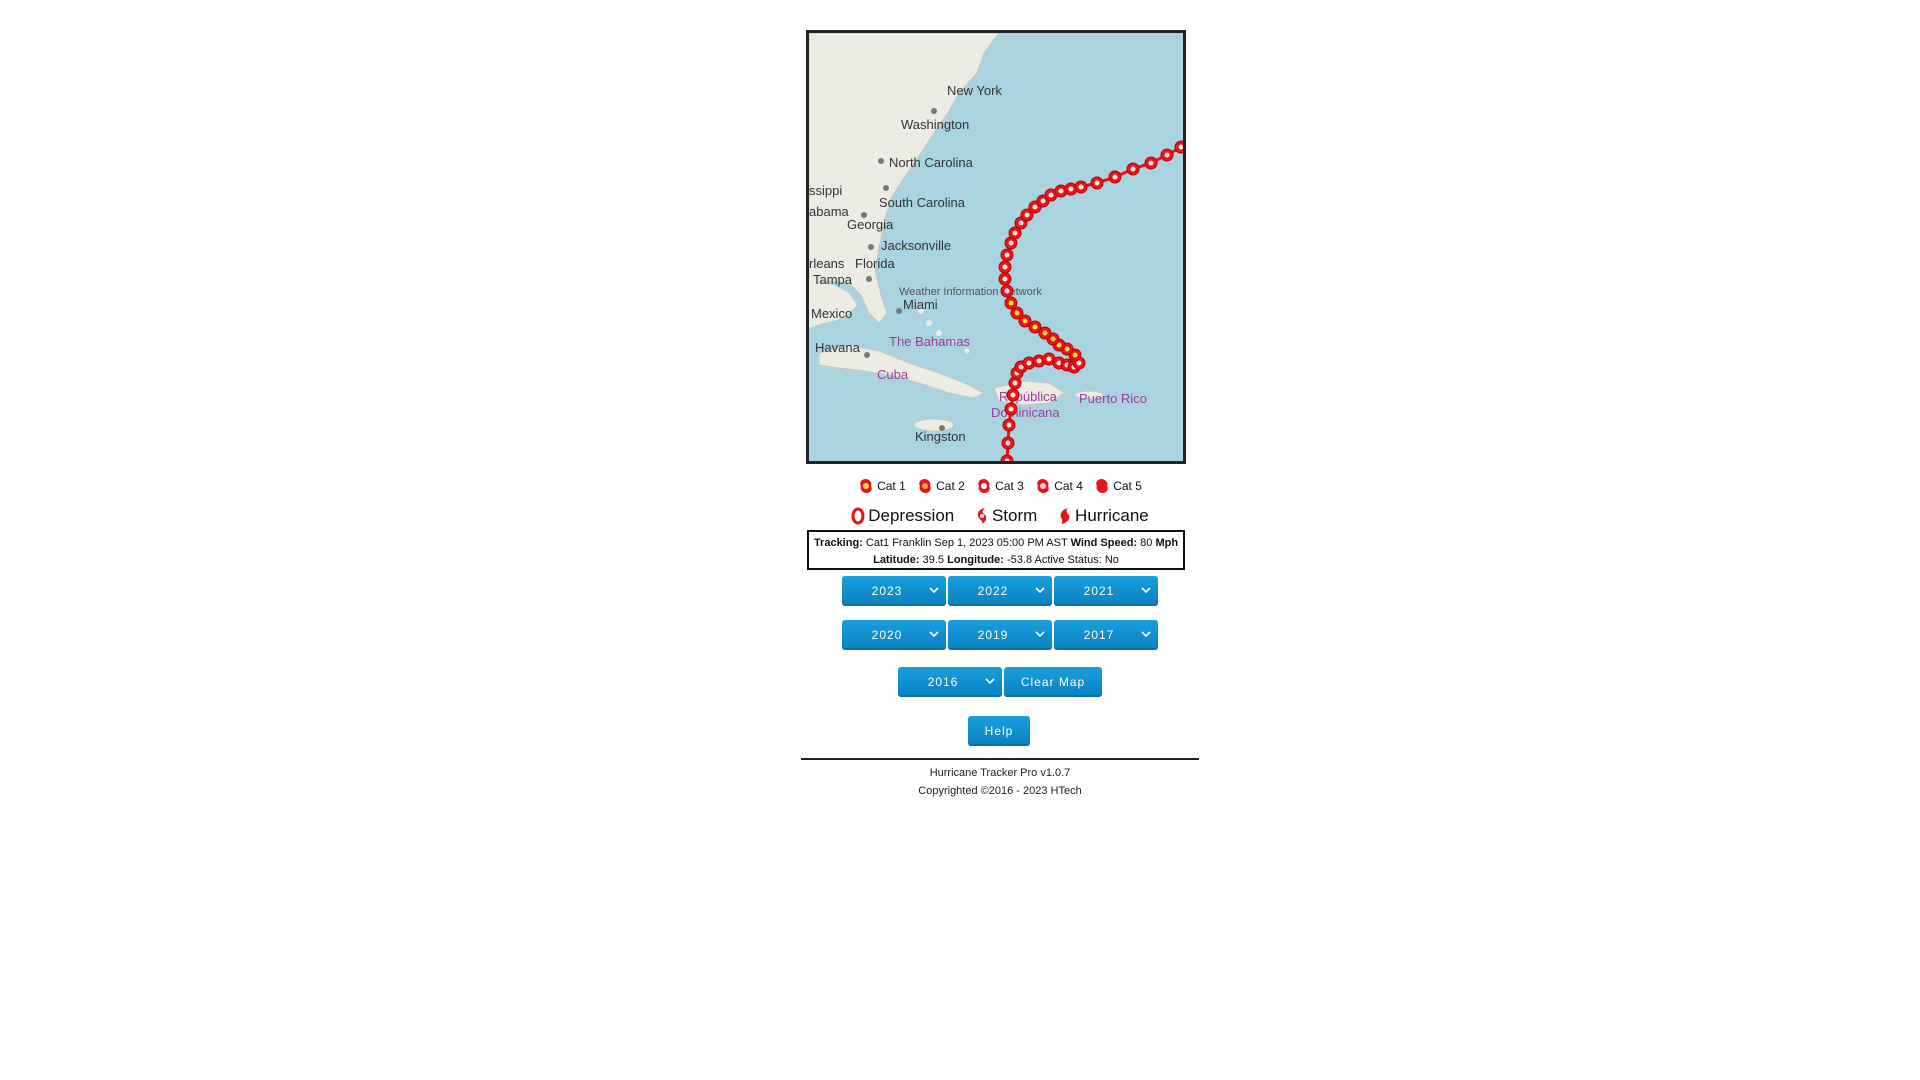 The image size is (1920, 1080). I want to click on legend-cat1: Cat 1, so click(882, 486).